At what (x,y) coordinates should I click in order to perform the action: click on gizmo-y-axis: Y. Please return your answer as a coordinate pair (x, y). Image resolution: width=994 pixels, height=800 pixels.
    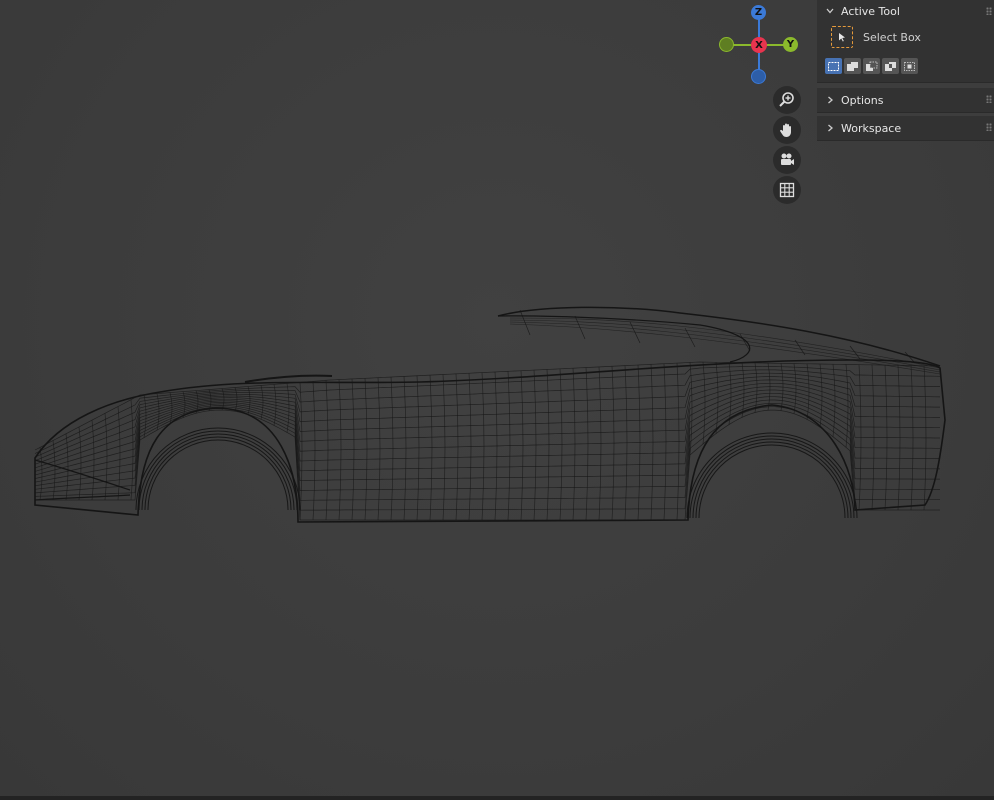
    Looking at the image, I should click on (790, 44).